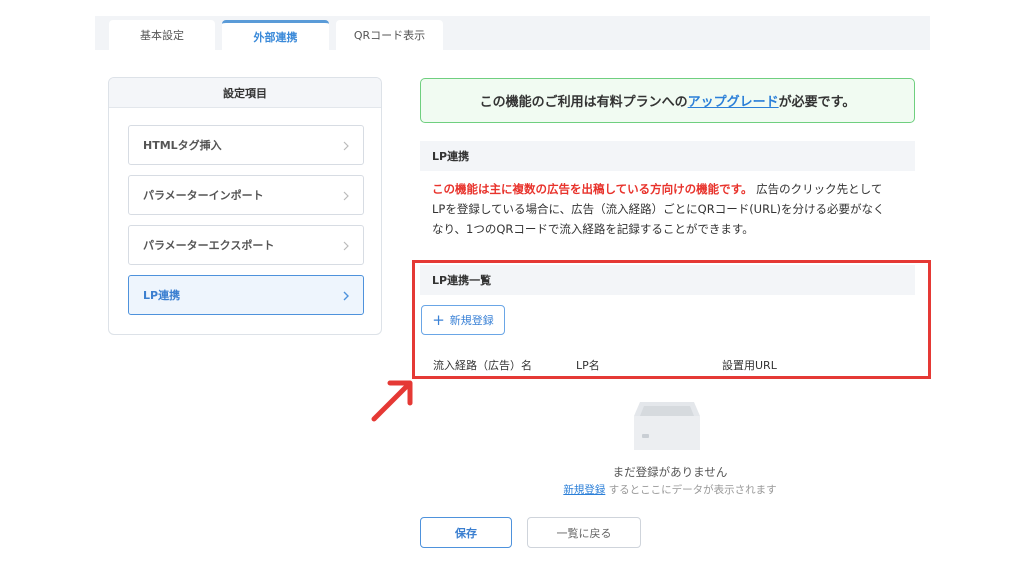 Image resolution: width=1024 pixels, height=576 pixels. I want to click on empty-tray-icon, so click(667, 426).